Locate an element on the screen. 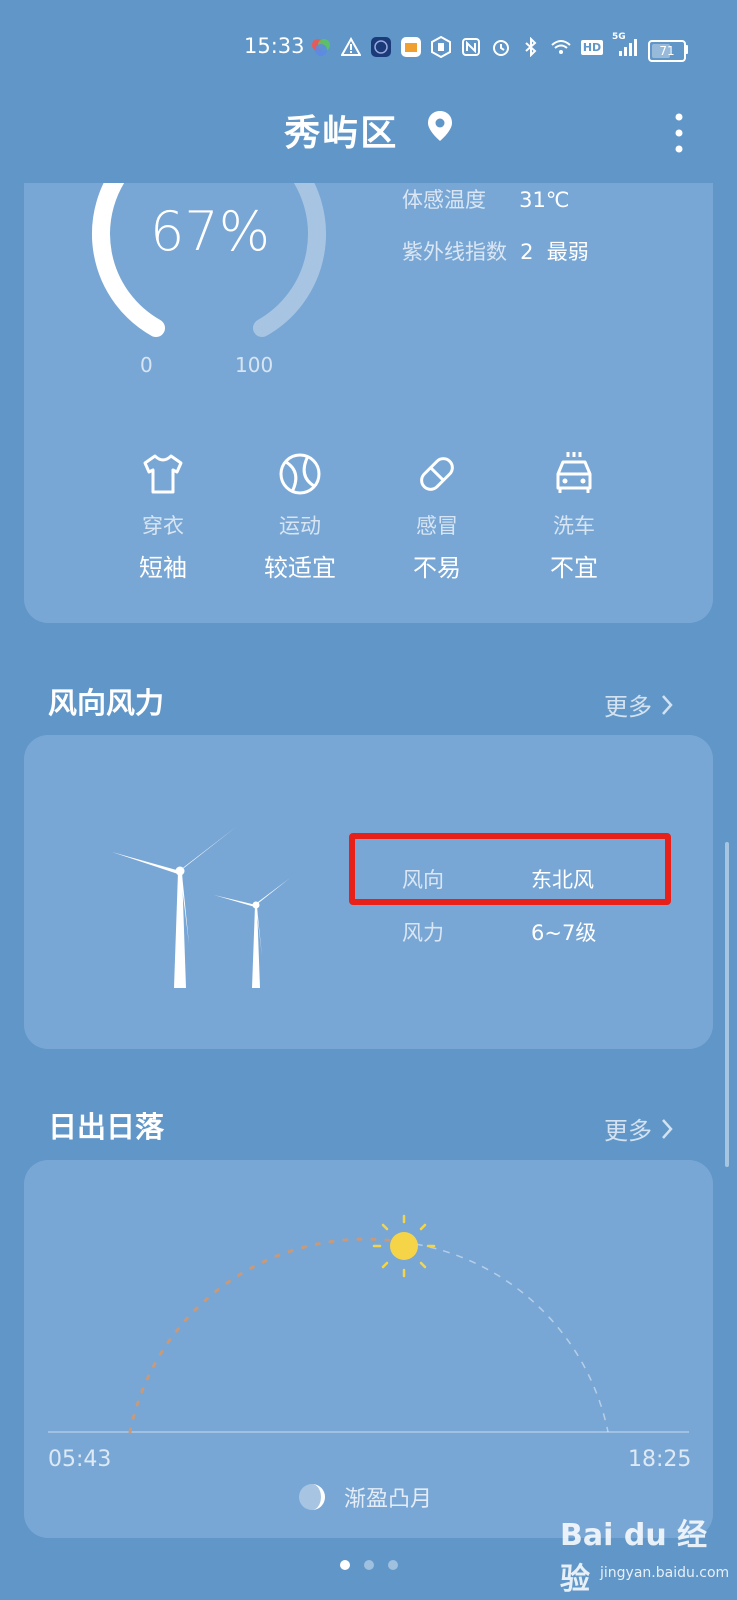 Image resolution: width=737 pixels, height=1600 pixels. uv-index-row: 紫外线指数 2 最弱 is located at coordinates (495, 251).